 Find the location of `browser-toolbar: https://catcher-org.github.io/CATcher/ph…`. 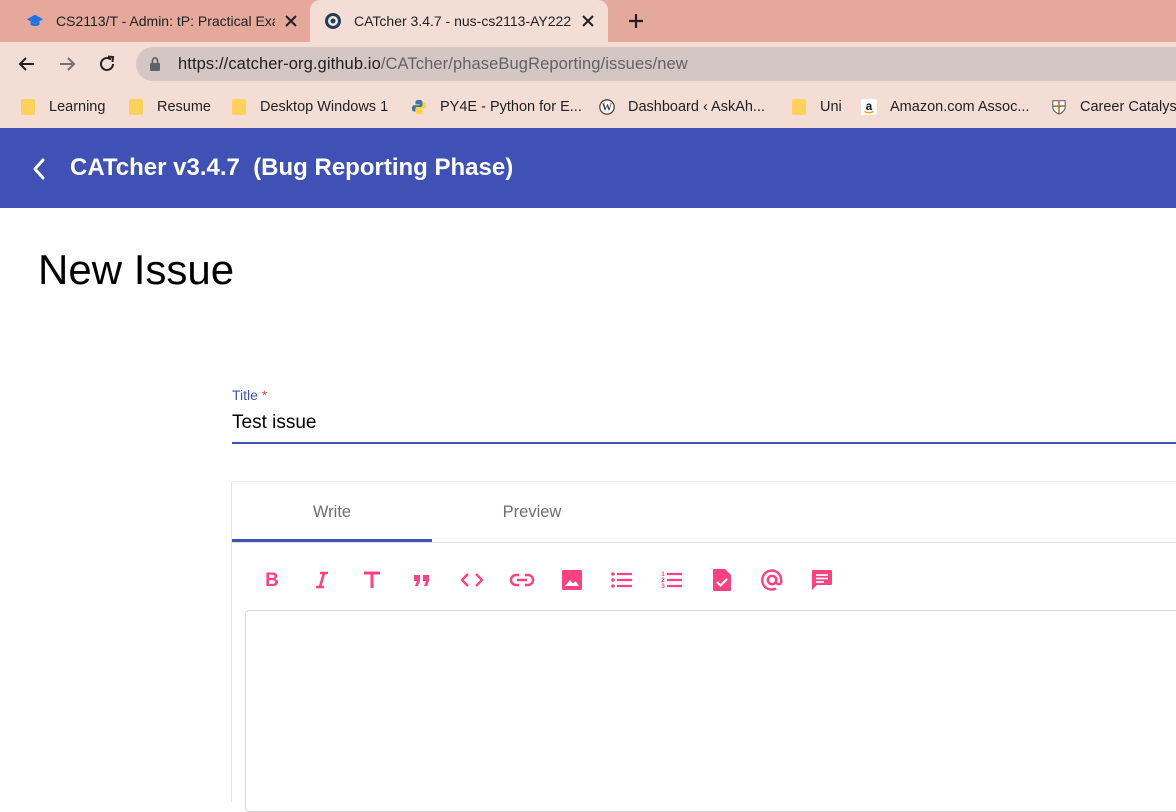

browser-toolbar: https://catcher-org.github.io/CATcher/ph… is located at coordinates (588, 64).